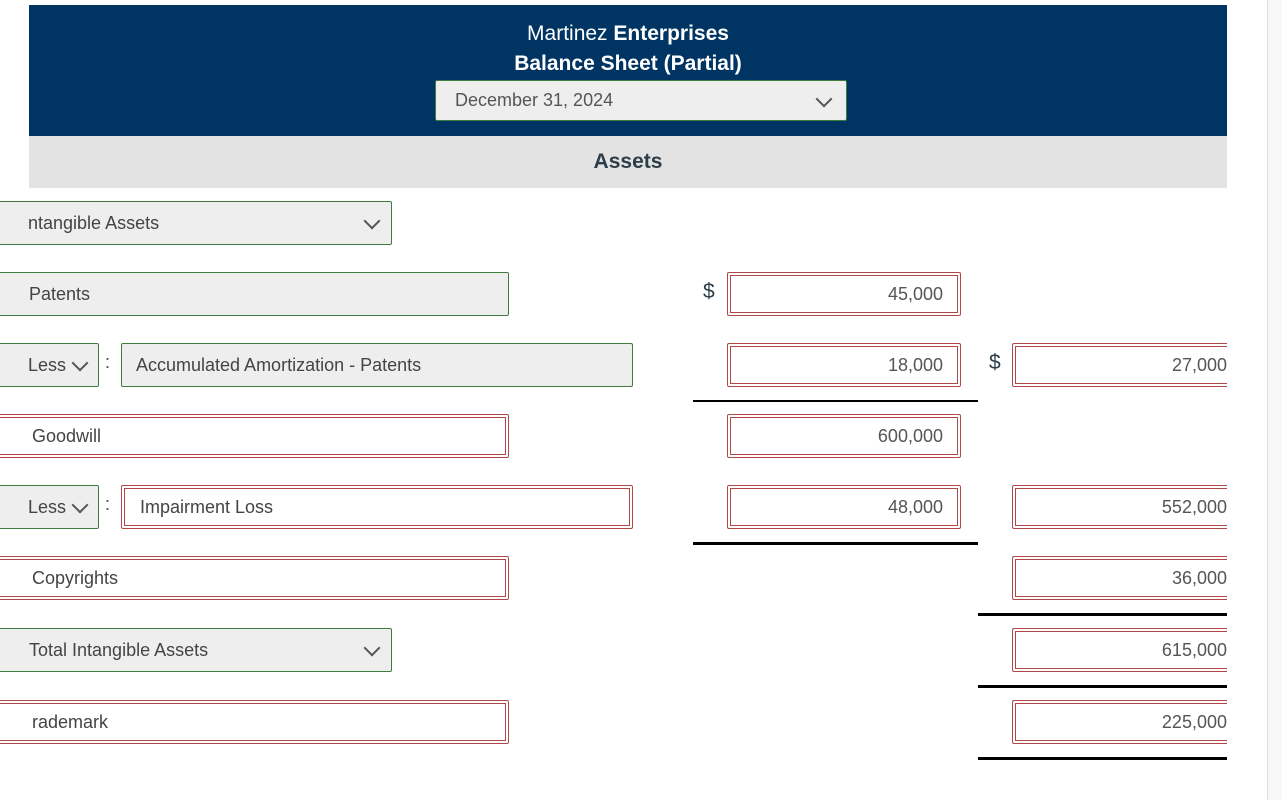 The height and width of the screenshot is (800, 1282). Describe the element at coordinates (60, 293) in the screenshot. I see `account-name: Patents` at that location.